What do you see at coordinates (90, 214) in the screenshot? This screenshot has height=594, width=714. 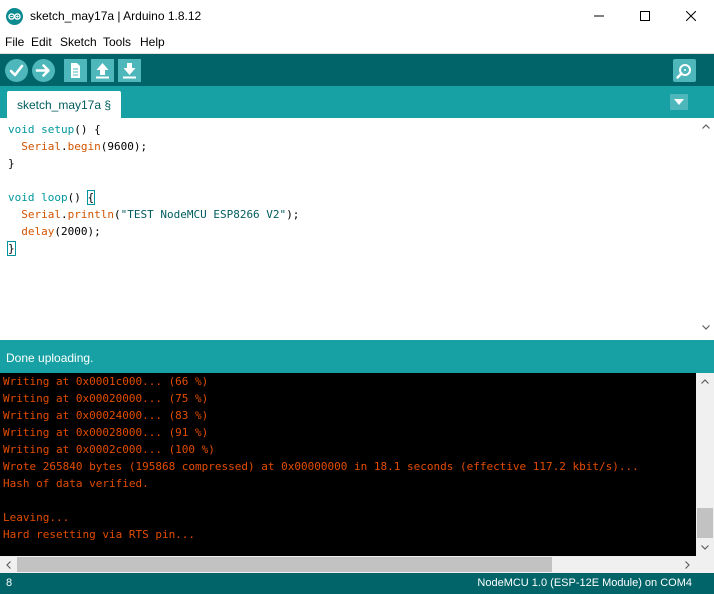 I see `code-method: println` at bounding box center [90, 214].